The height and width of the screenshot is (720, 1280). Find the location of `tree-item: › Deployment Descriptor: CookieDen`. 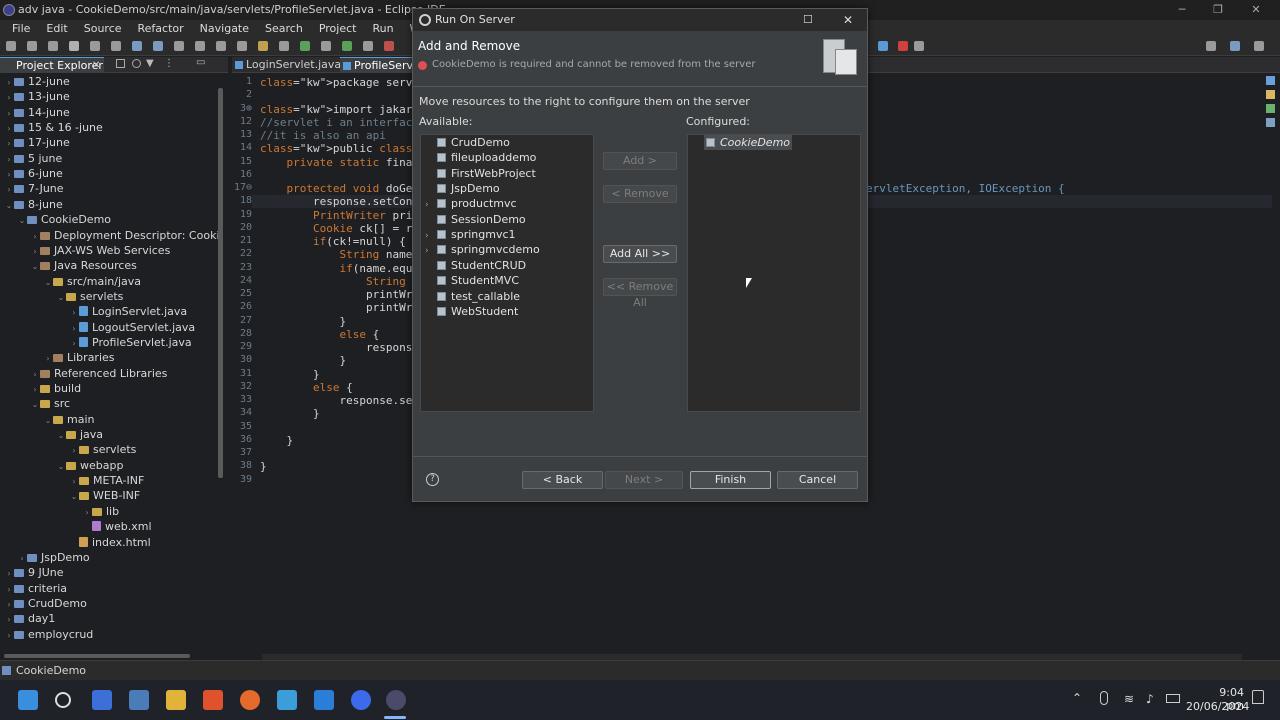

tree-item: › Deployment Descriptor: CookieDen is located at coordinates (125, 235).